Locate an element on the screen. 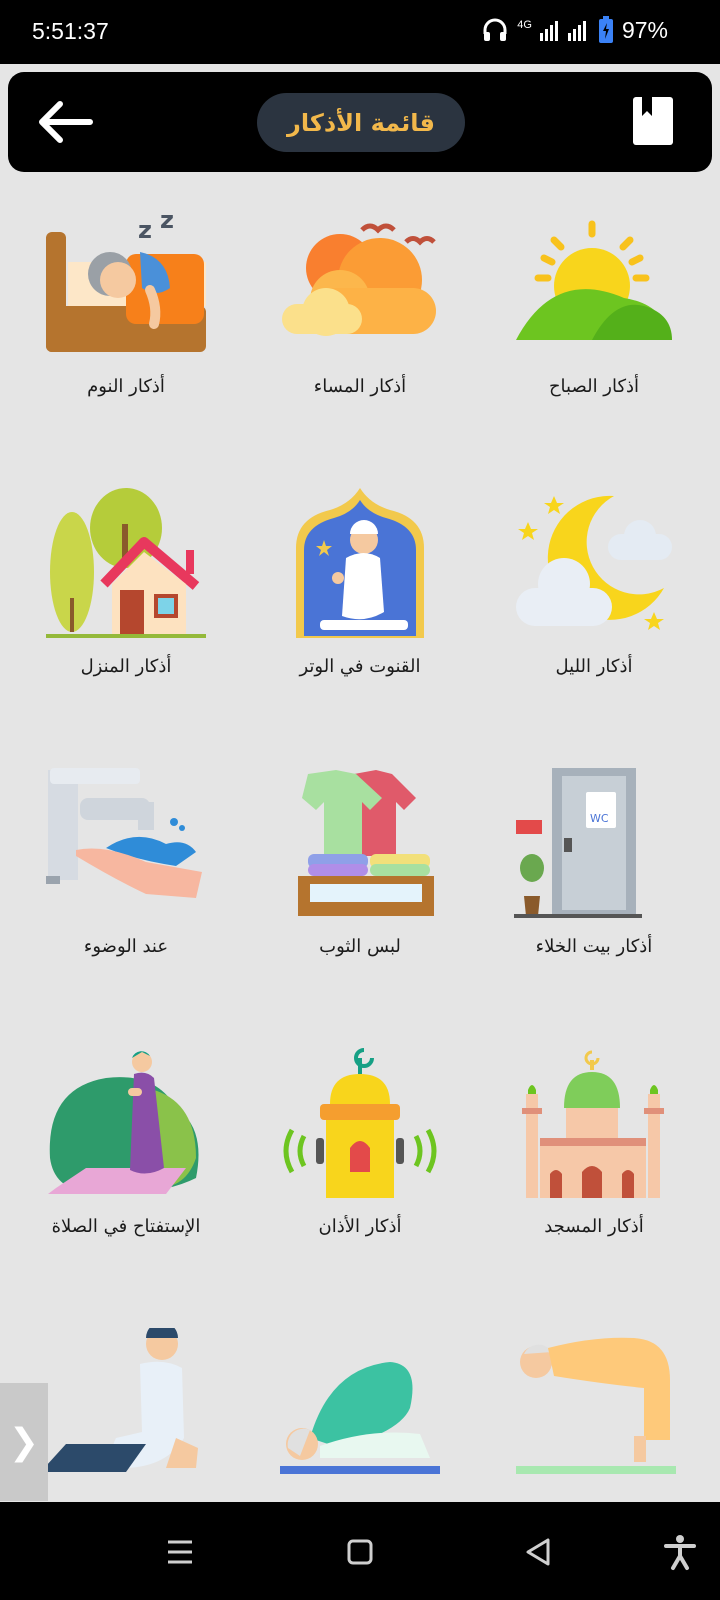  svg-text: WC is located at coordinates (599, 818).